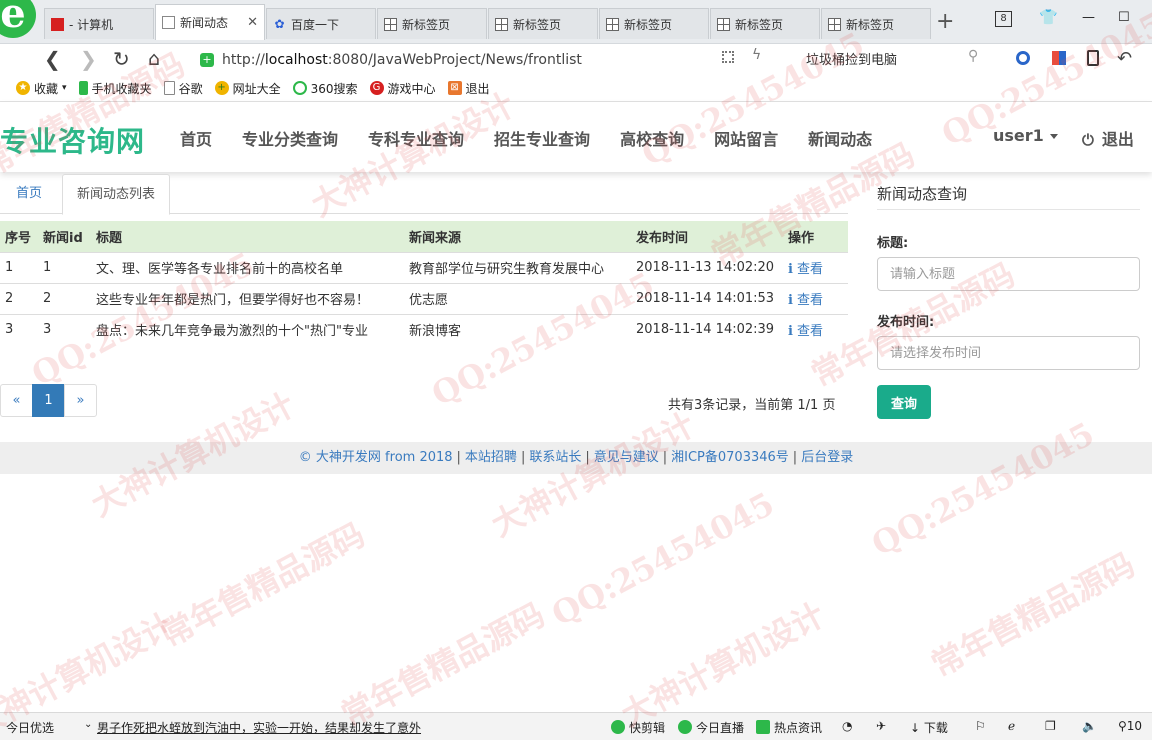  Describe the element at coordinates (756, 55) in the screenshot. I see `bolt-icon: ϟ` at that location.